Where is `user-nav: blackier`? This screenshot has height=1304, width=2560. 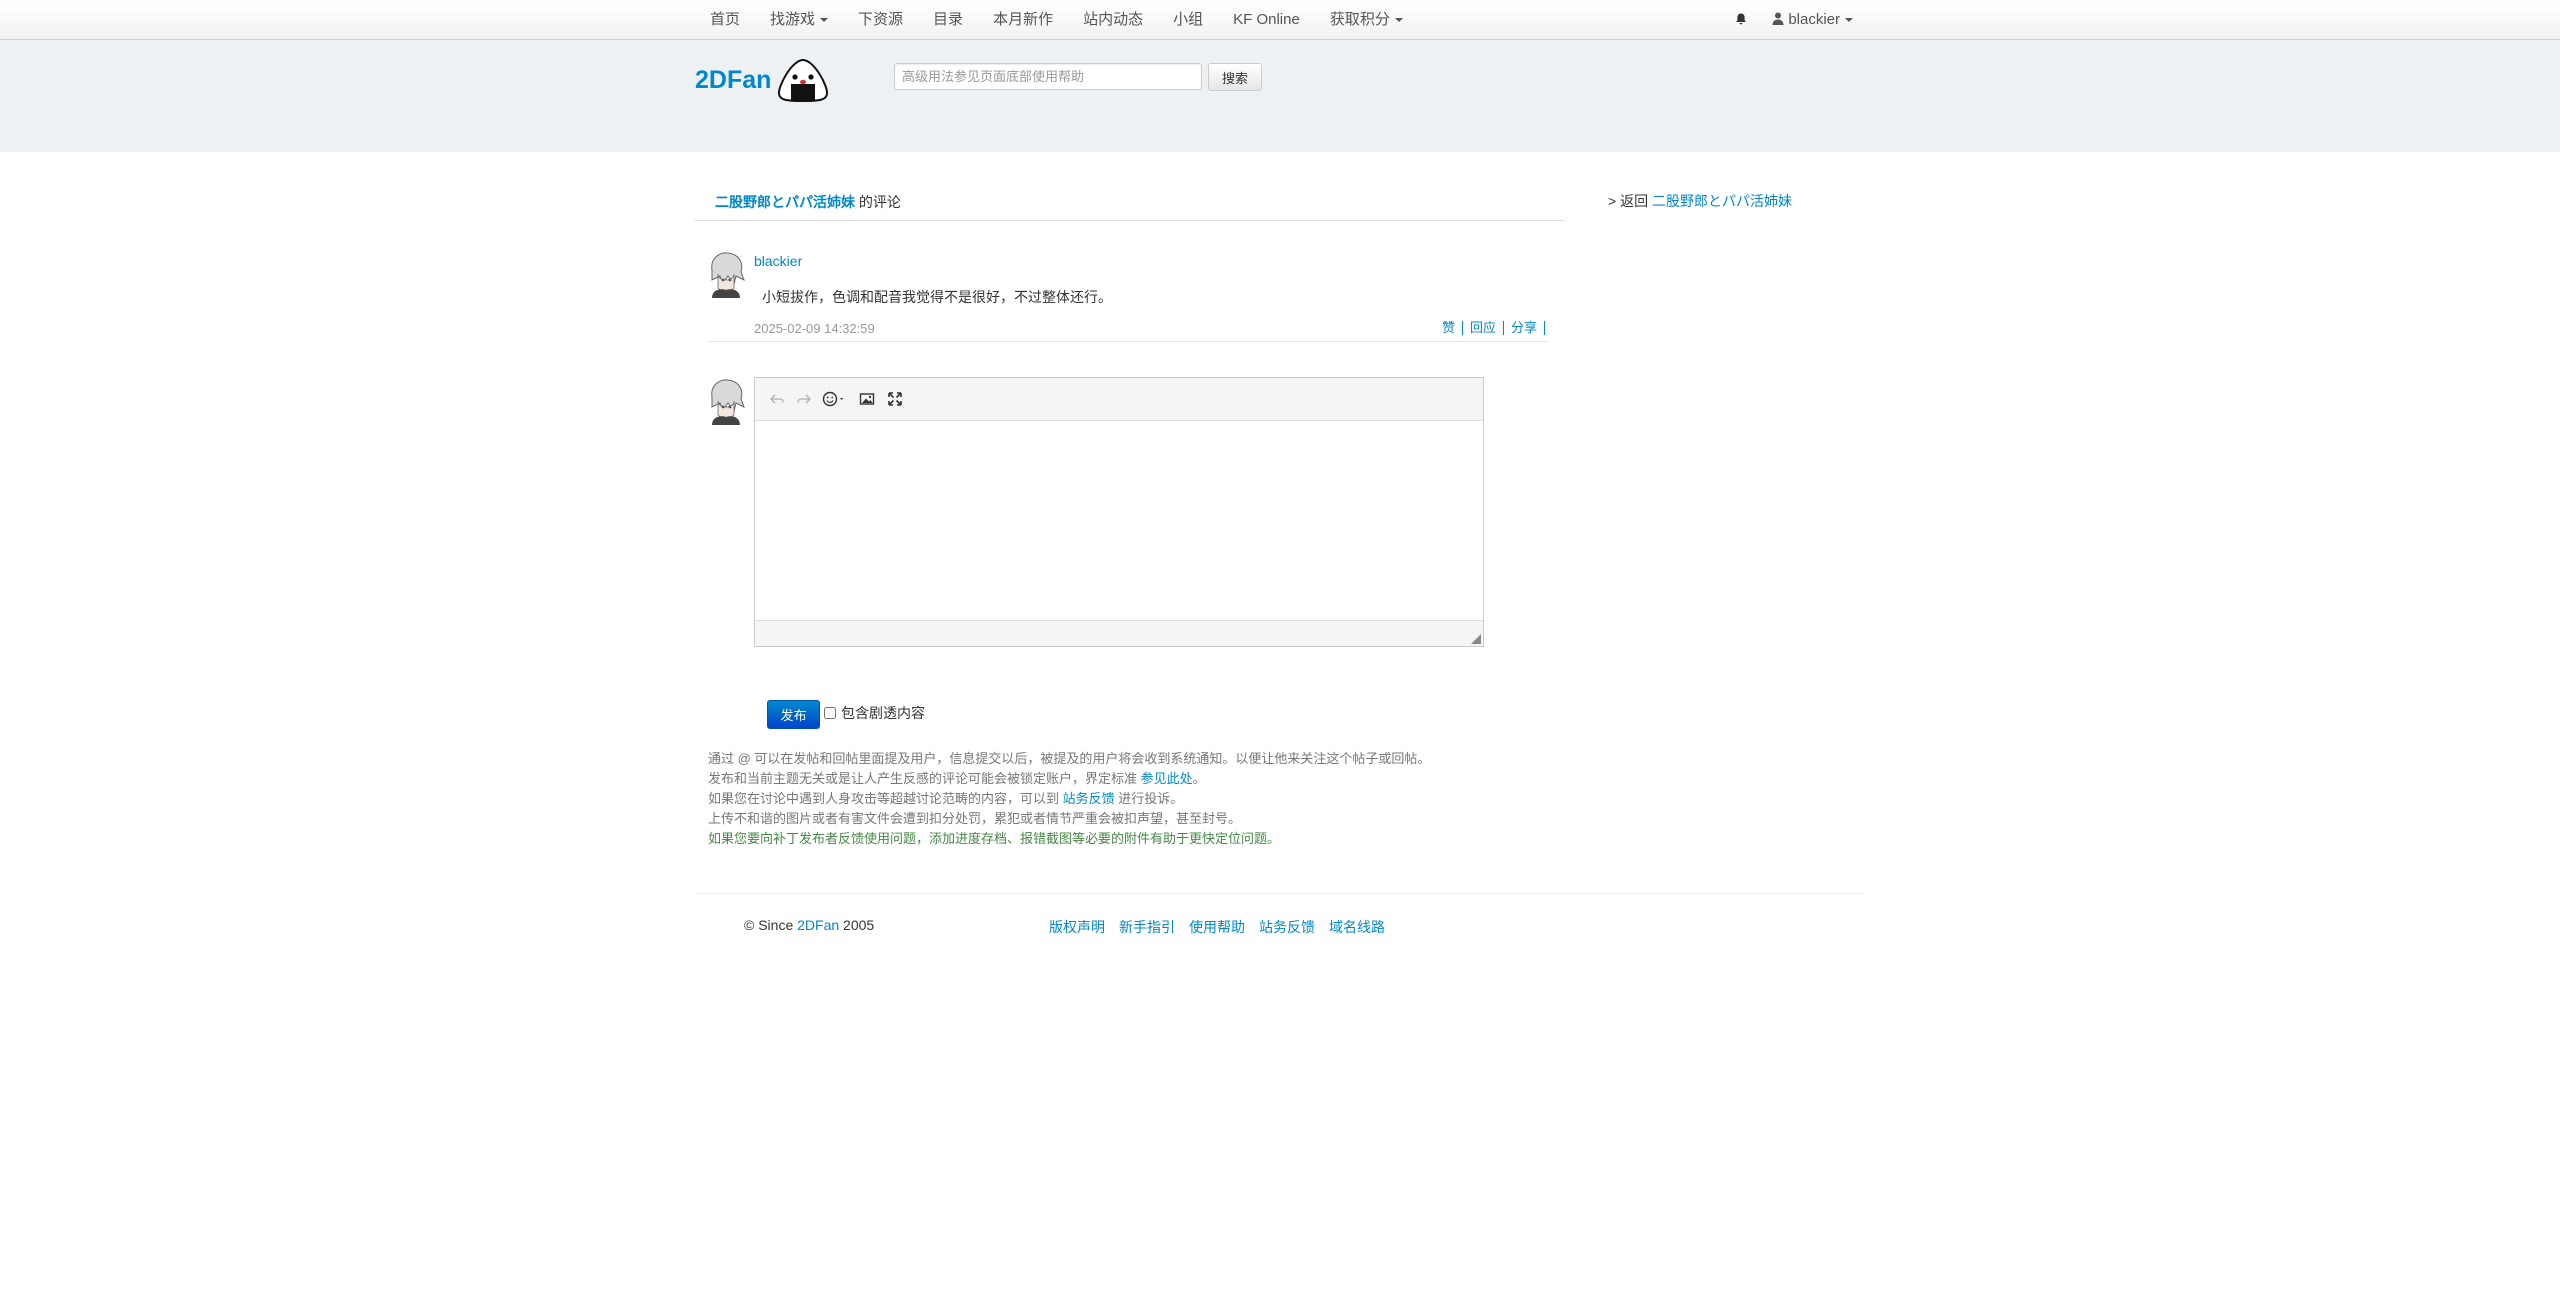 user-nav: blackier is located at coordinates (1793, 19).